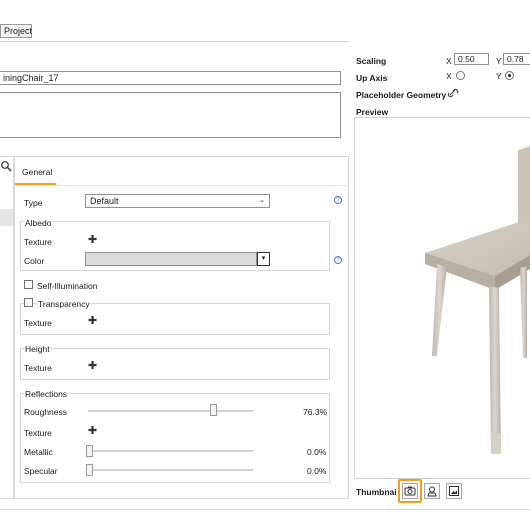 Image resolution: width=530 pixels, height=530 pixels. I want to click on description-area, so click(170, 115).